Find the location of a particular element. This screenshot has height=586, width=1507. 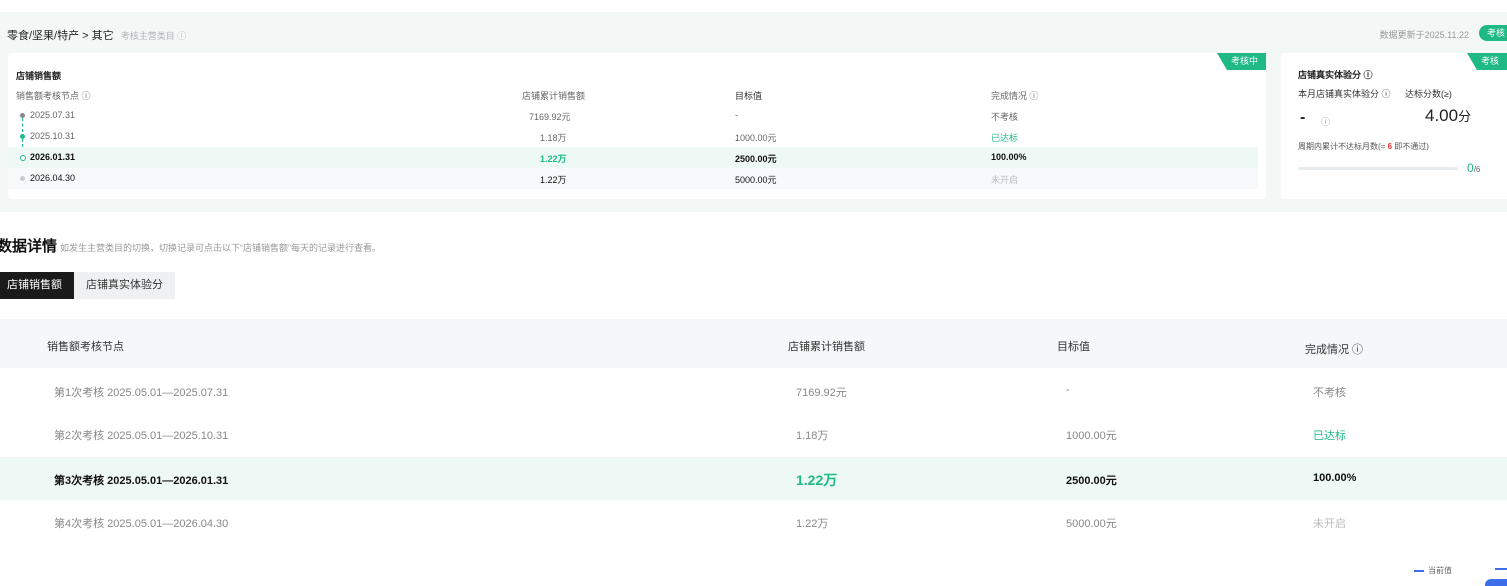

cell-status: 未开启 is located at coordinates (1329, 524).